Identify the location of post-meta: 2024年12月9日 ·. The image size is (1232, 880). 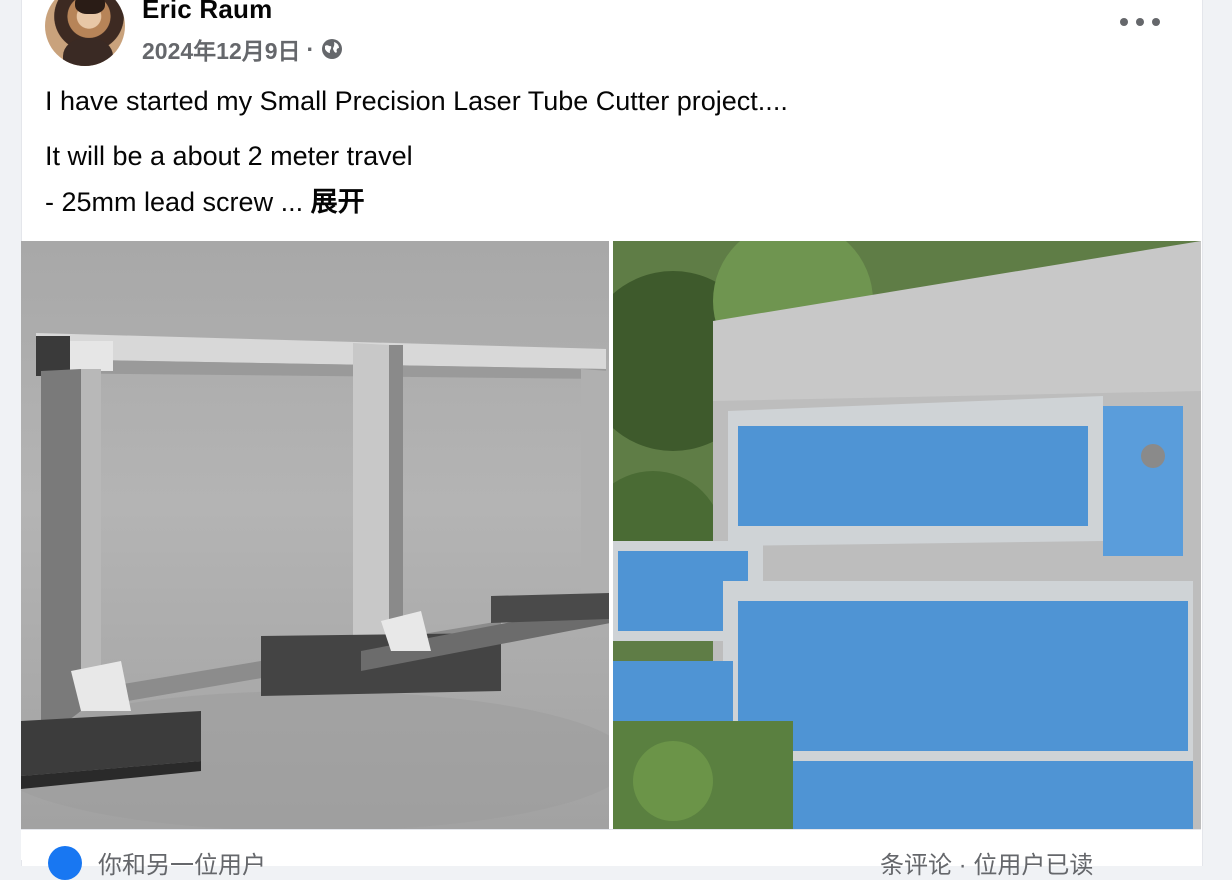
(243, 49).